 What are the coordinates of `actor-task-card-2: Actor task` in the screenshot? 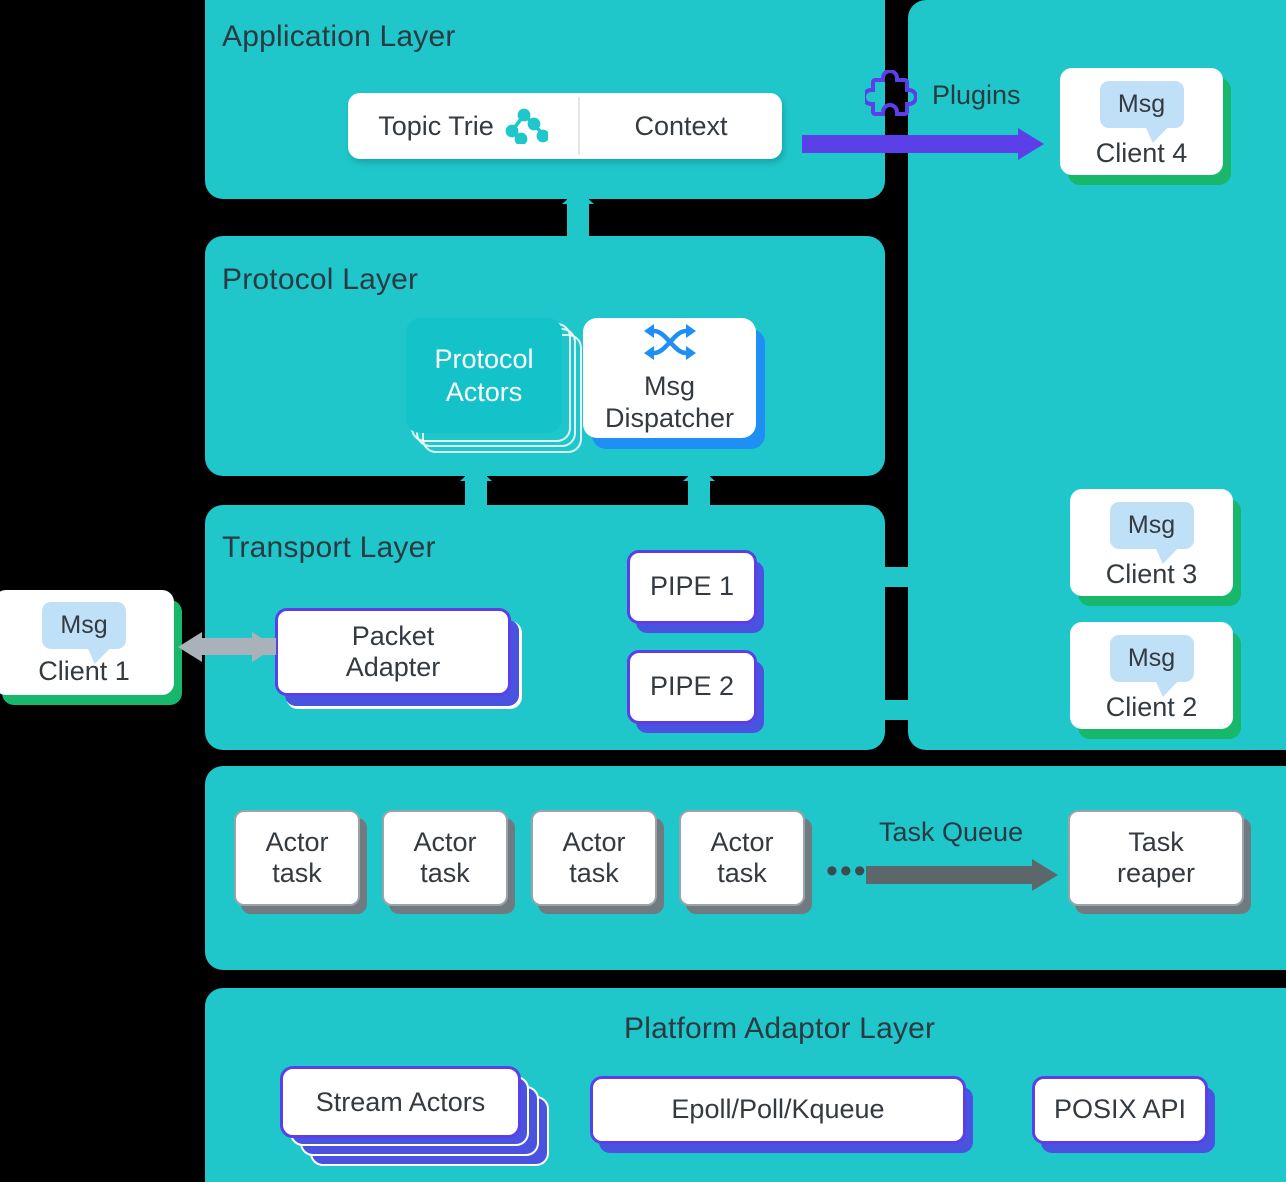 It's located at (445, 858).